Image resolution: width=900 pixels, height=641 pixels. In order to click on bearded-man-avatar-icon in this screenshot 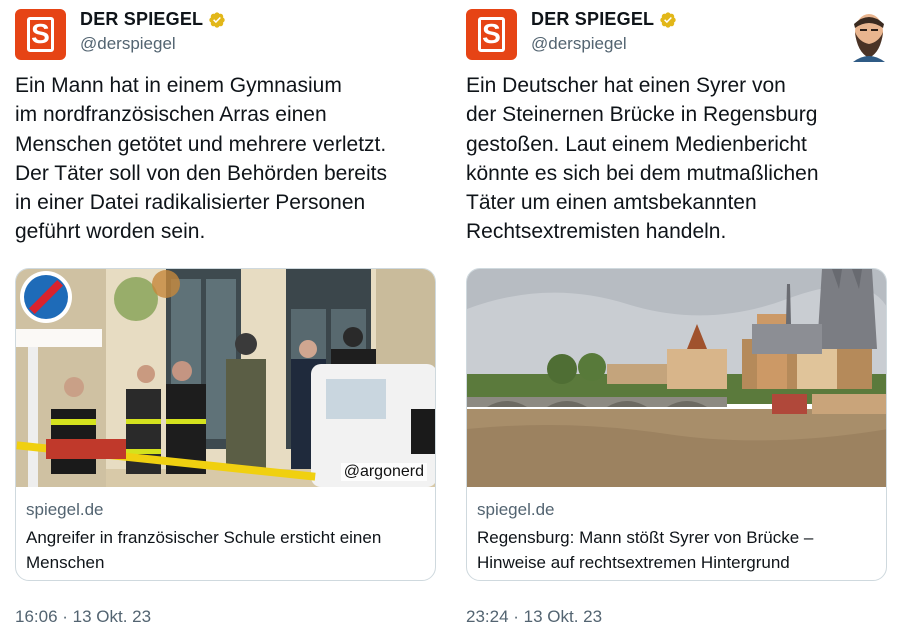, I will do `click(869, 37)`.